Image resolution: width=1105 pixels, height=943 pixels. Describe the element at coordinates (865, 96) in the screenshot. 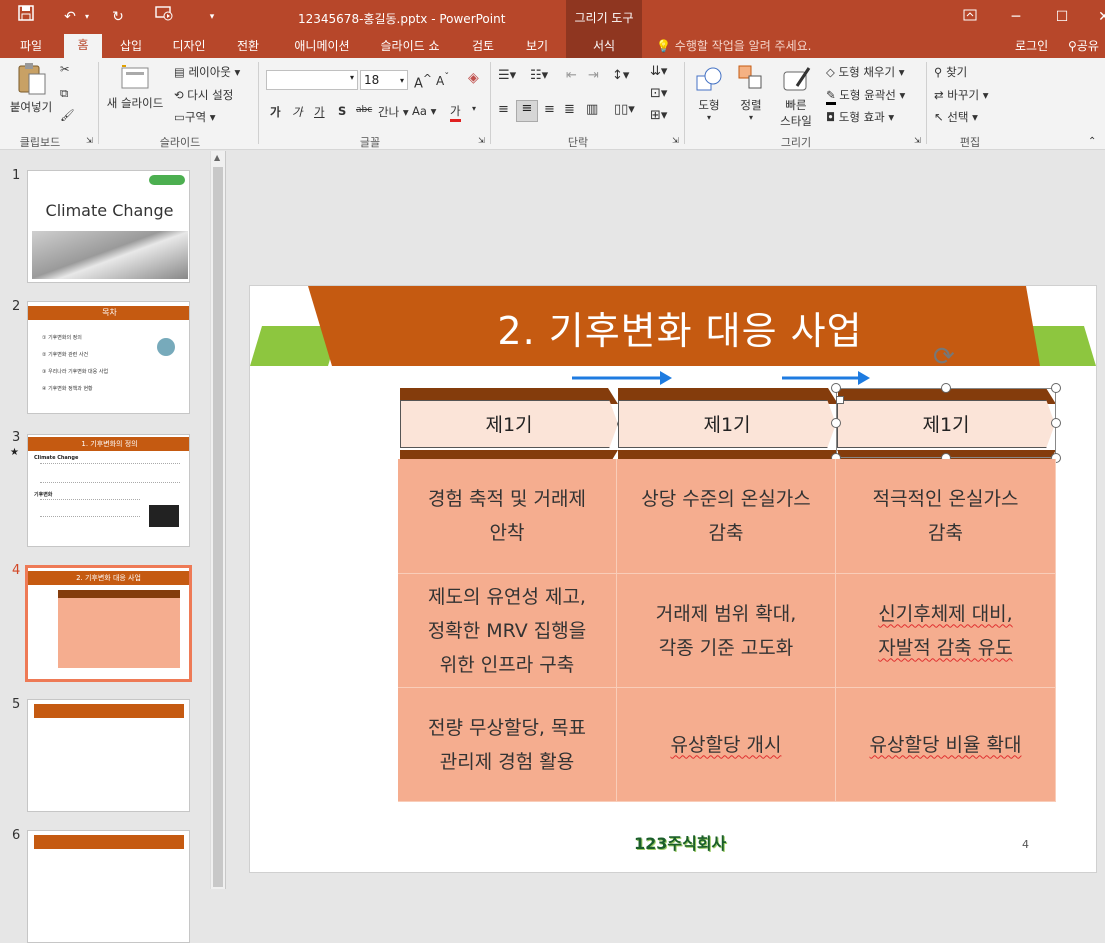

I see `shape-outline-button: ✎ 도형 윤곽선 ▾` at that location.